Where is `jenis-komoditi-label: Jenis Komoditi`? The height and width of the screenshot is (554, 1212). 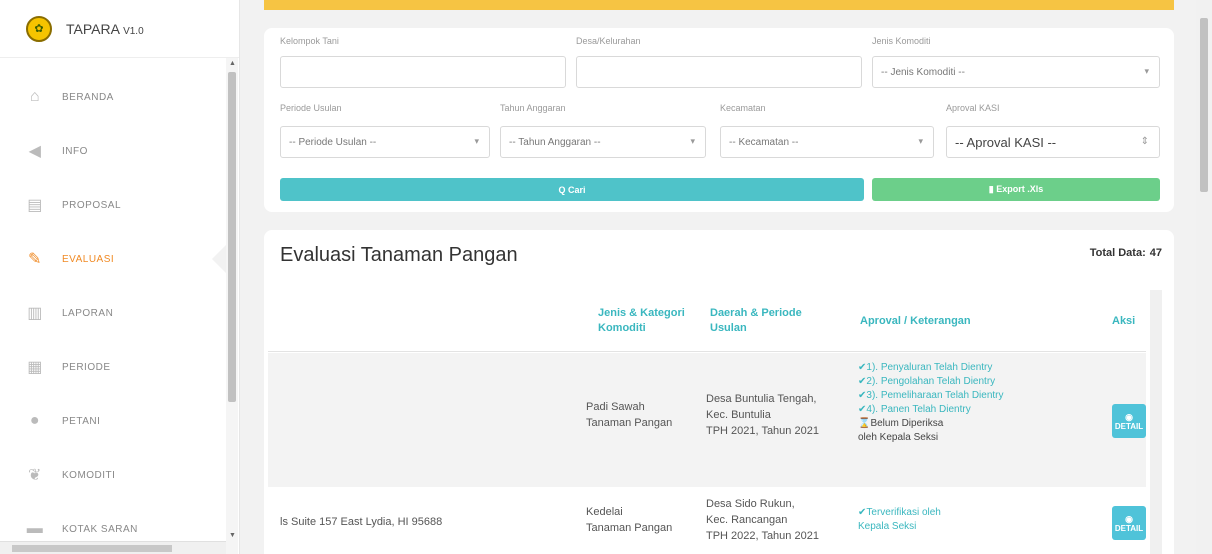 jenis-komoditi-label: Jenis Komoditi is located at coordinates (901, 41).